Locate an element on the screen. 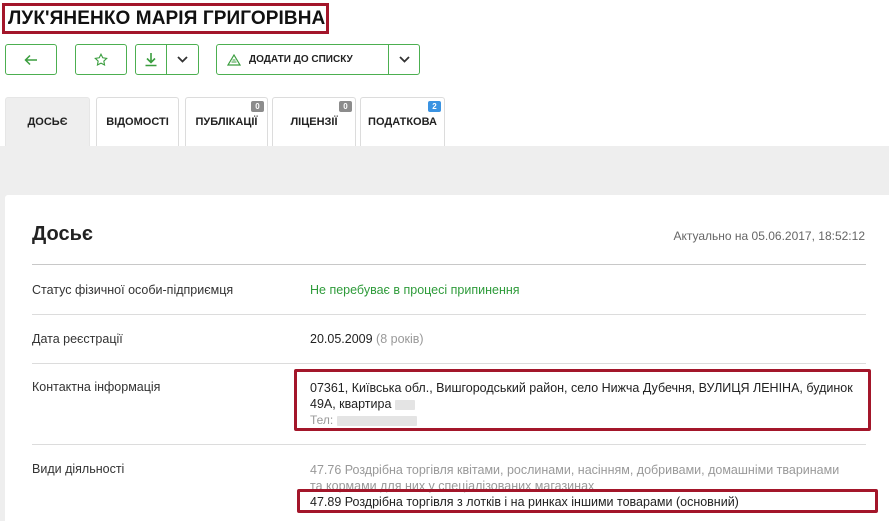 The image size is (889, 521). page-title-highlight: ЛУК'ЯНЕНКО МАРІЯ ГРИГОРІВНА is located at coordinates (165, 18).